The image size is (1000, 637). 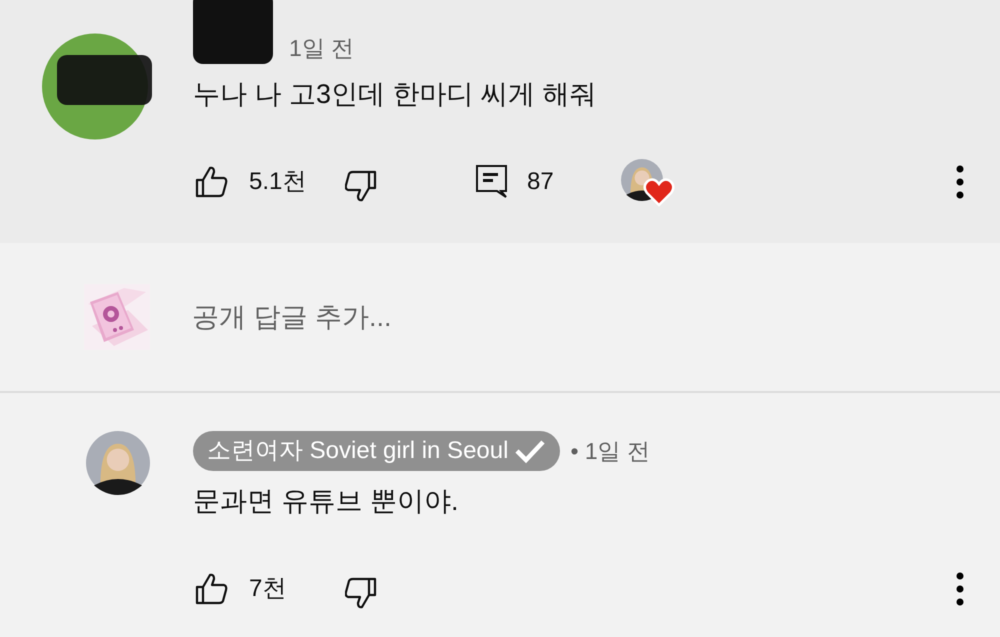 I want to click on comment-time: • 1일 전, so click(x=610, y=451).